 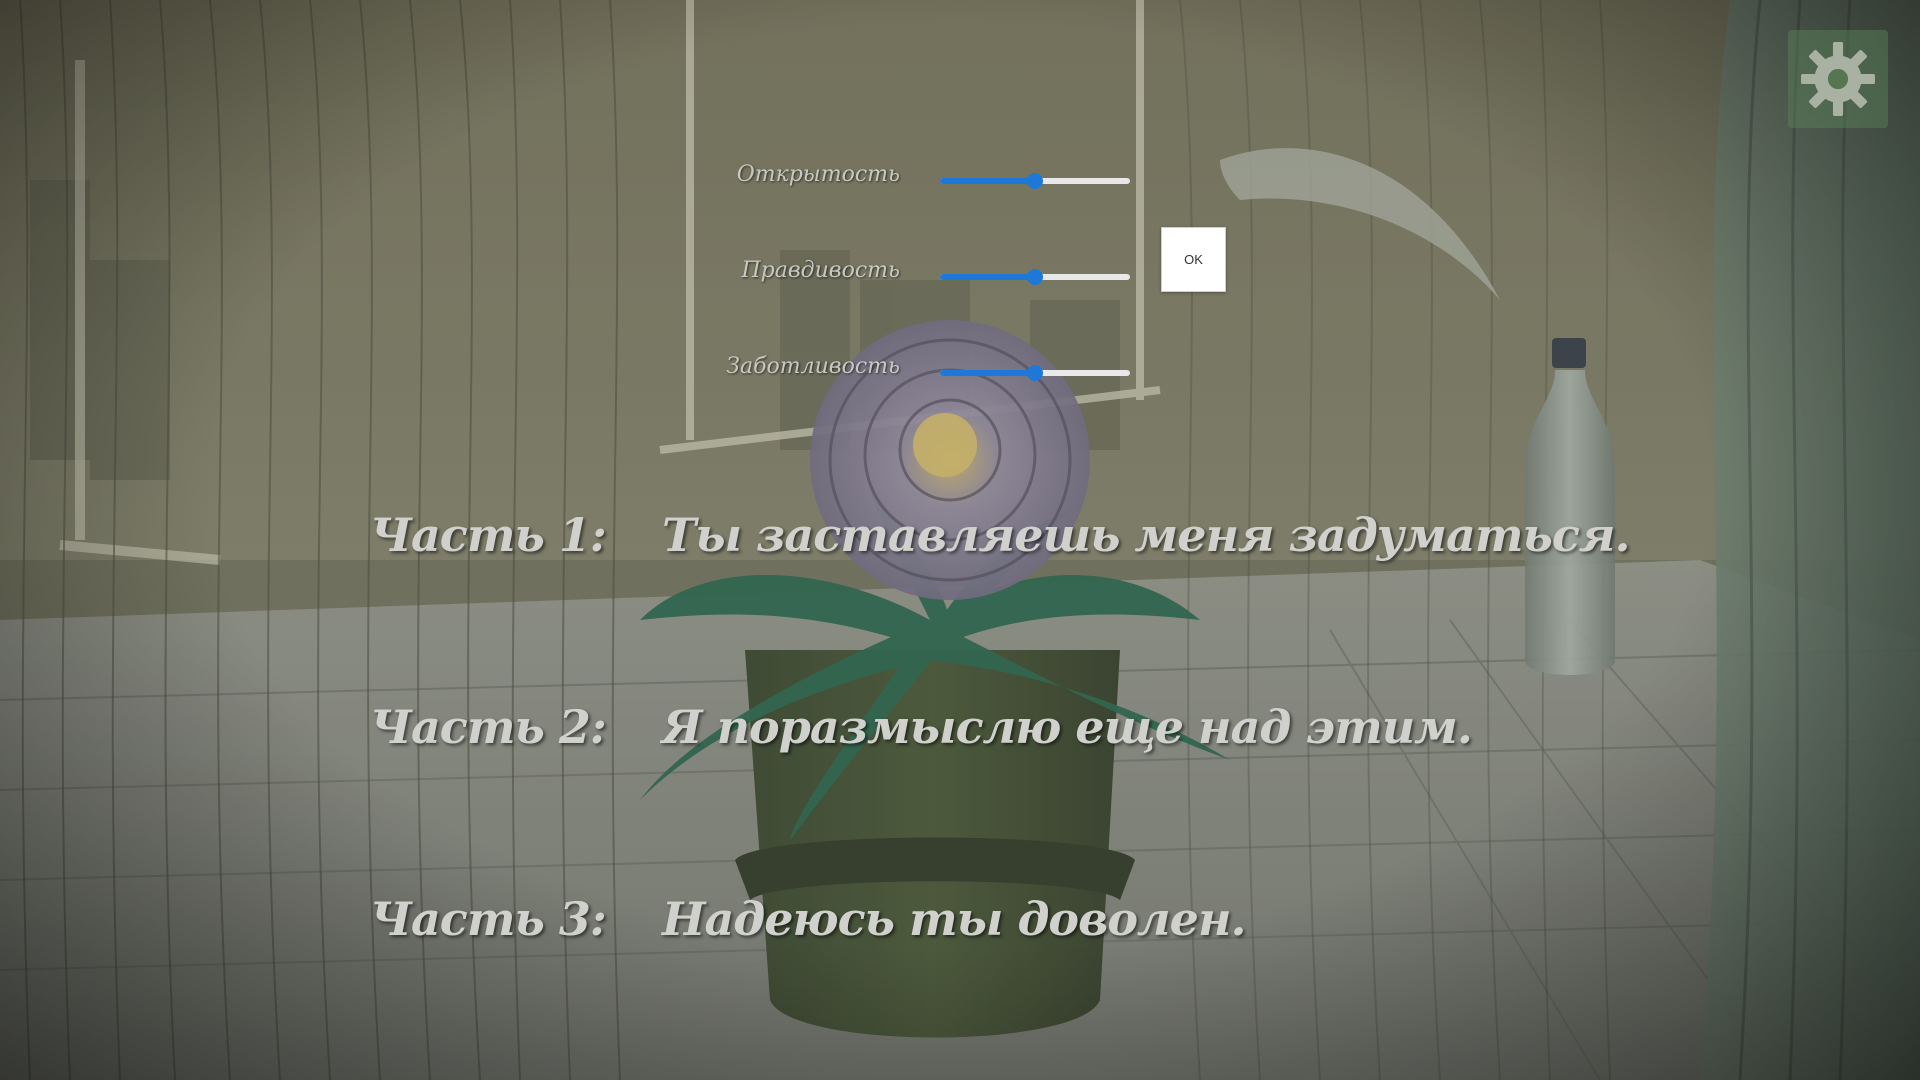 I want to click on slider-truthfulness-track, so click(x=1035, y=277).